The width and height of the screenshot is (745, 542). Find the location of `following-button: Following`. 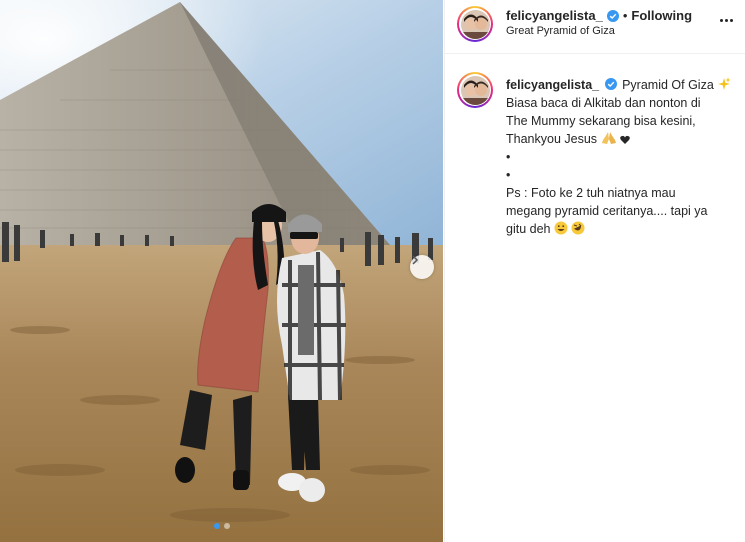

following-button: Following is located at coordinates (661, 15).